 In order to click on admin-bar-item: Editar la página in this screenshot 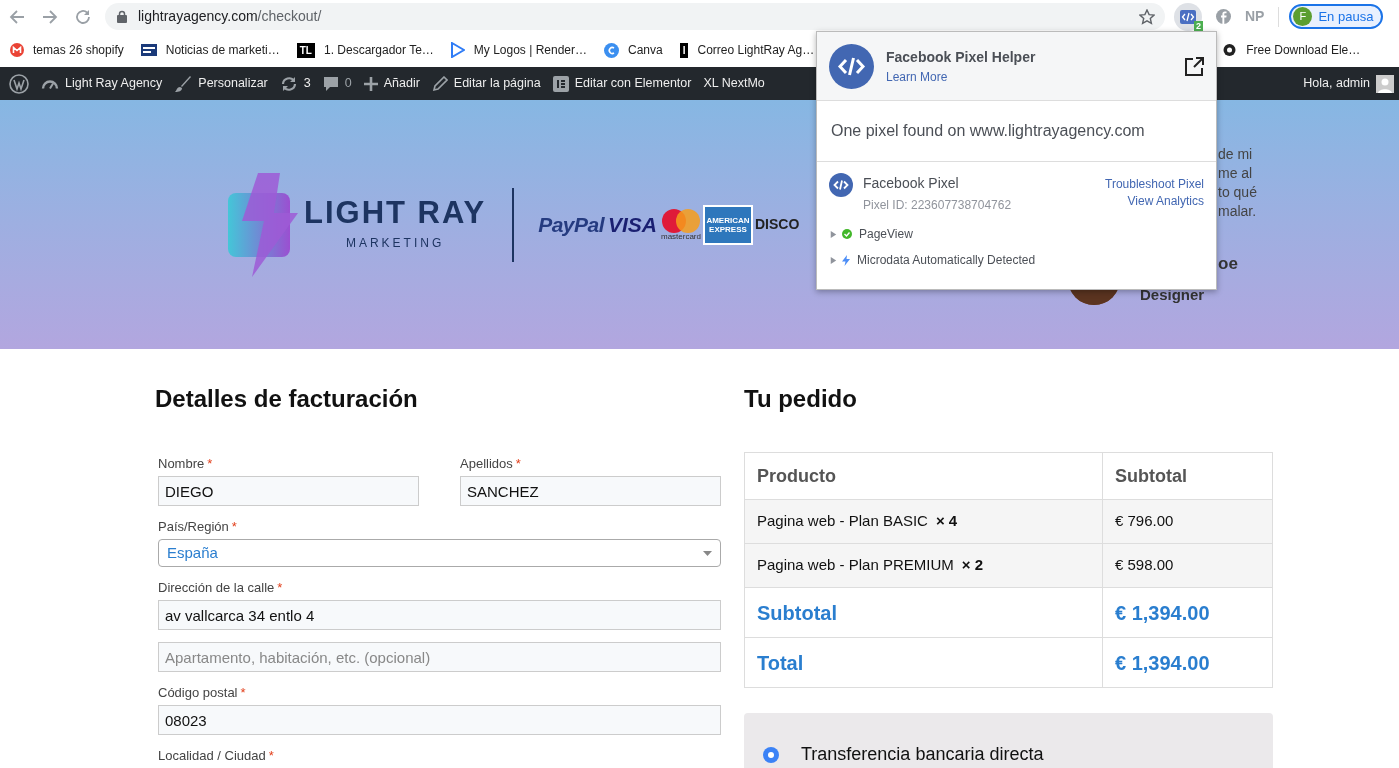, I will do `click(486, 83)`.